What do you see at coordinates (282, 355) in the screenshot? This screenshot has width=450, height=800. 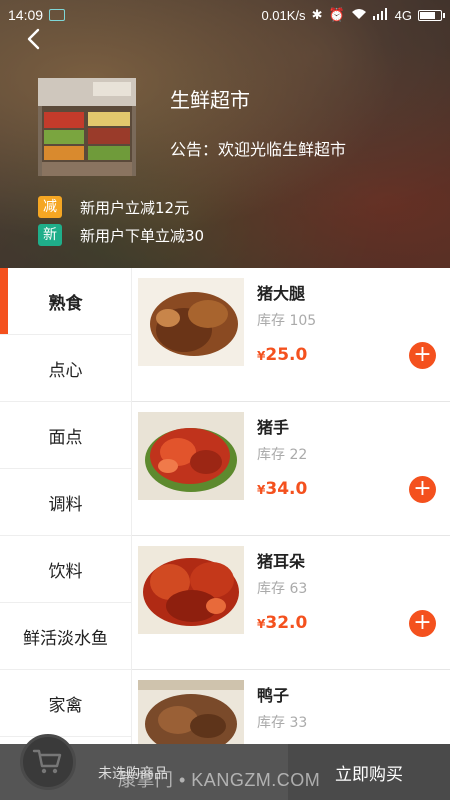 I see `product-price: ¥25.0` at bounding box center [282, 355].